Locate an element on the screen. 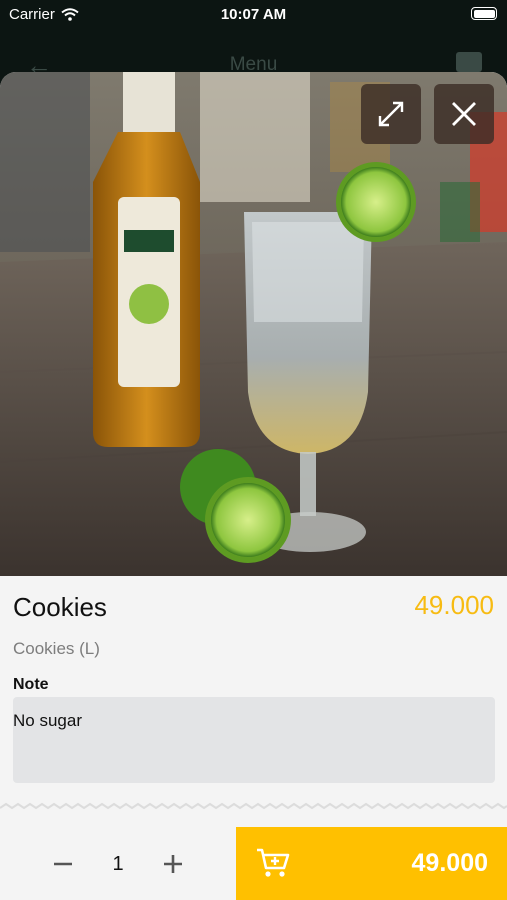 The height and width of the screenshot is (900, 507). product-price: 49.000 is located at coordinates (454, 605).